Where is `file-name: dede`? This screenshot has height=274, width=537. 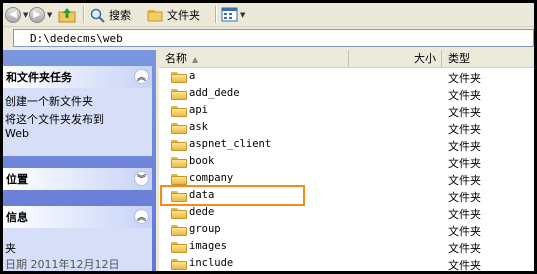
file-name: dede is located at coordinates (202, 212).